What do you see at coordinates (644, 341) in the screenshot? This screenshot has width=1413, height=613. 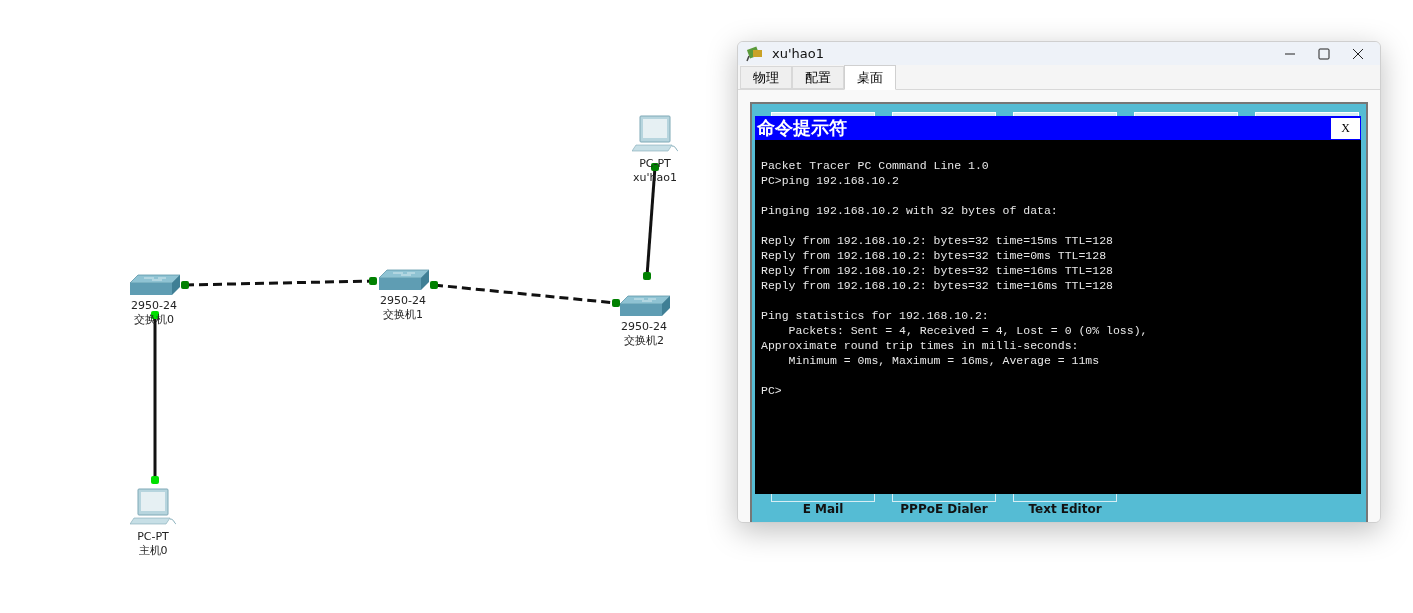 I see `device-name: 交换机2` at bounding box center [644, 341].